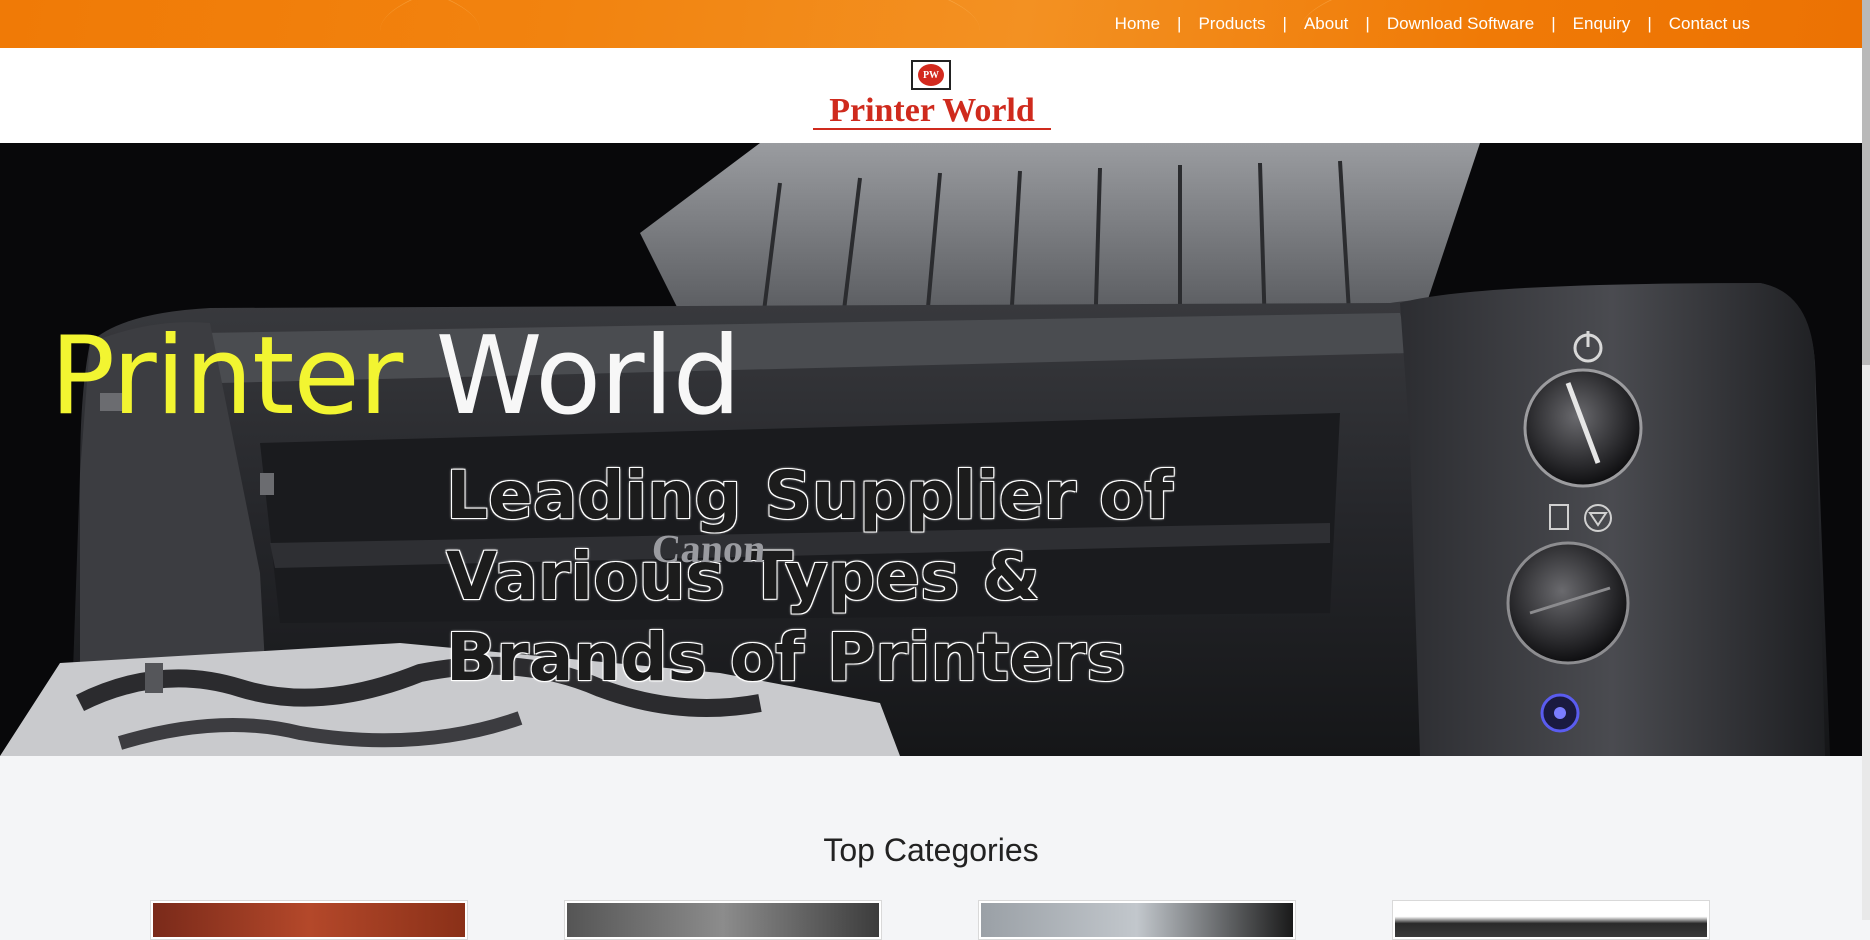  What do you see at coordinates (1326, 24) in the screenshot?
I see `nav-about-link: About` at bounding box center [1326, 24].